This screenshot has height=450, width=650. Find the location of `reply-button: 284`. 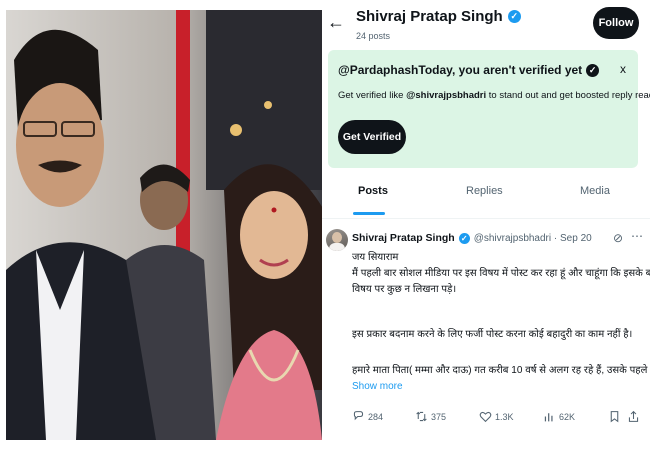

reply-button: 284 is located at coordinates (367, 416).